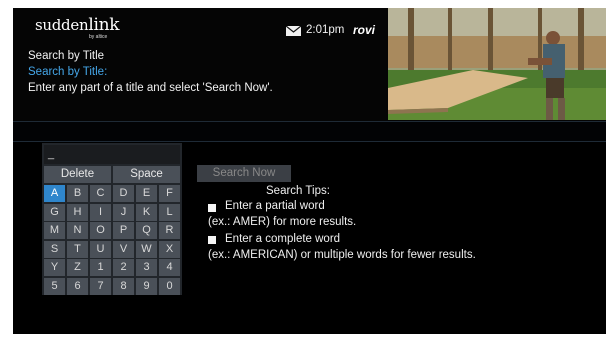  Describe the element at coordinates (100, 193) in the screenshot. I see `key-c: C` at that location.